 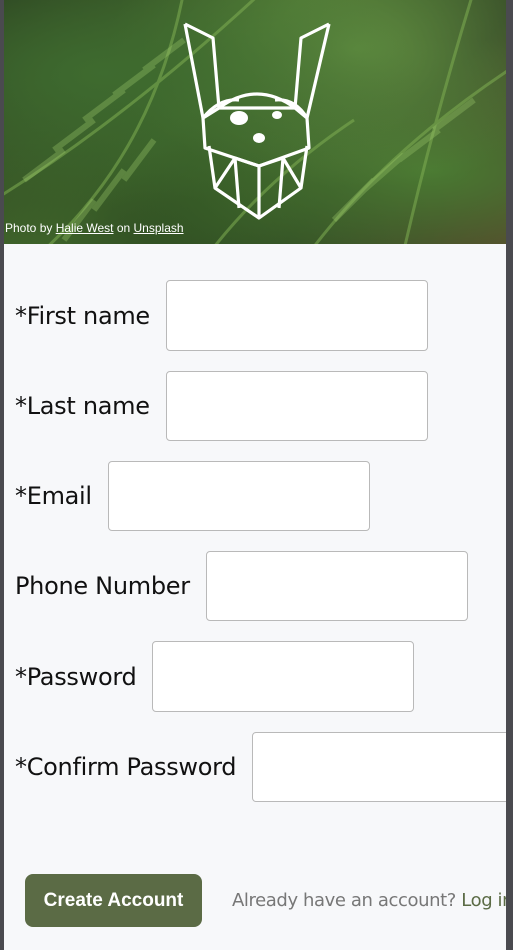 What do you see at coordinates (296, 315) in the screenshot?
I see `first-name-input` at bounding box center [296, 315].